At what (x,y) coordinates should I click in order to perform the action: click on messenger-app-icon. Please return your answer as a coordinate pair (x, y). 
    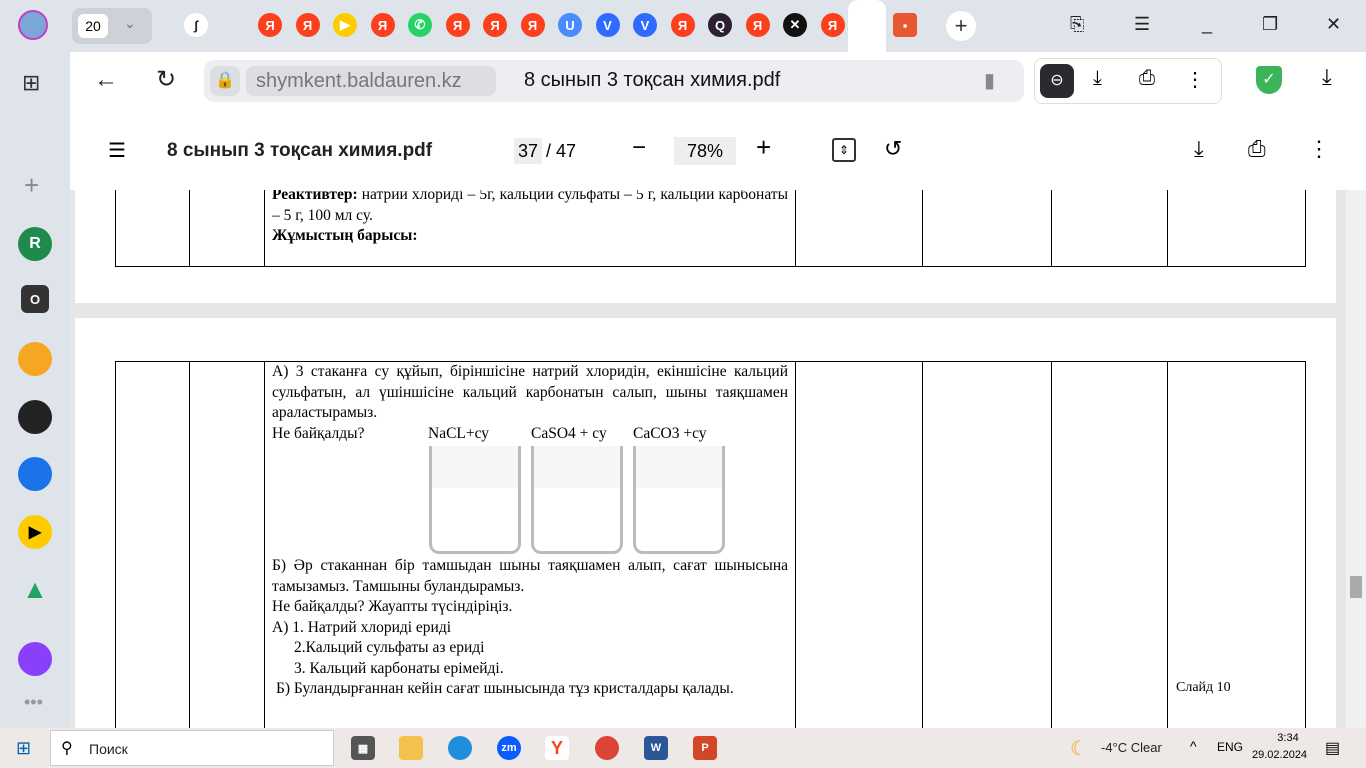
    Looking at the image, I should click on (35, 474).